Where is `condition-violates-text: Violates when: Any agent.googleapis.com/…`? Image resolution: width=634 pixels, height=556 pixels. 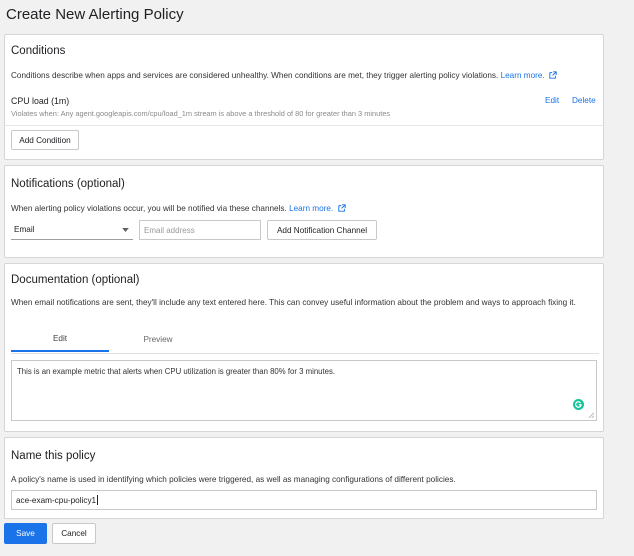 condition-violates-text: Violates when: Any agent.googleapis.com/… is located at coordinates (201, 113).